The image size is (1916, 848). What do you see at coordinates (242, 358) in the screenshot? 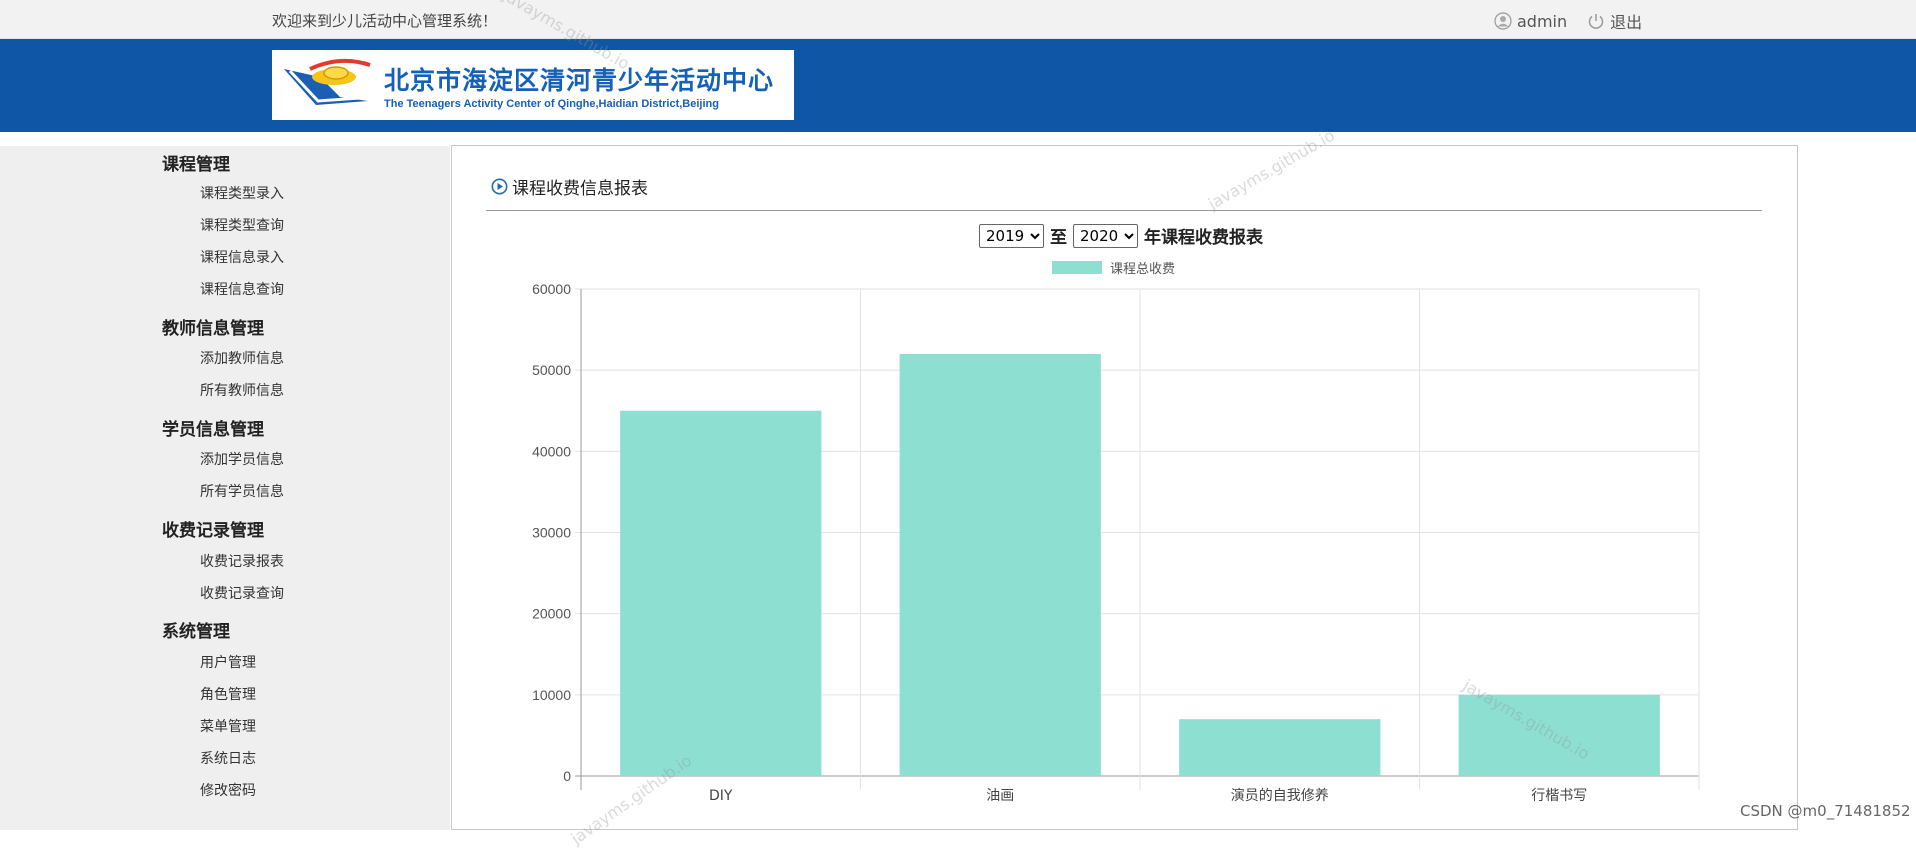
I see `sidebar-item-teacher-add: 添加教师信息` at bounding box center [242, 358].